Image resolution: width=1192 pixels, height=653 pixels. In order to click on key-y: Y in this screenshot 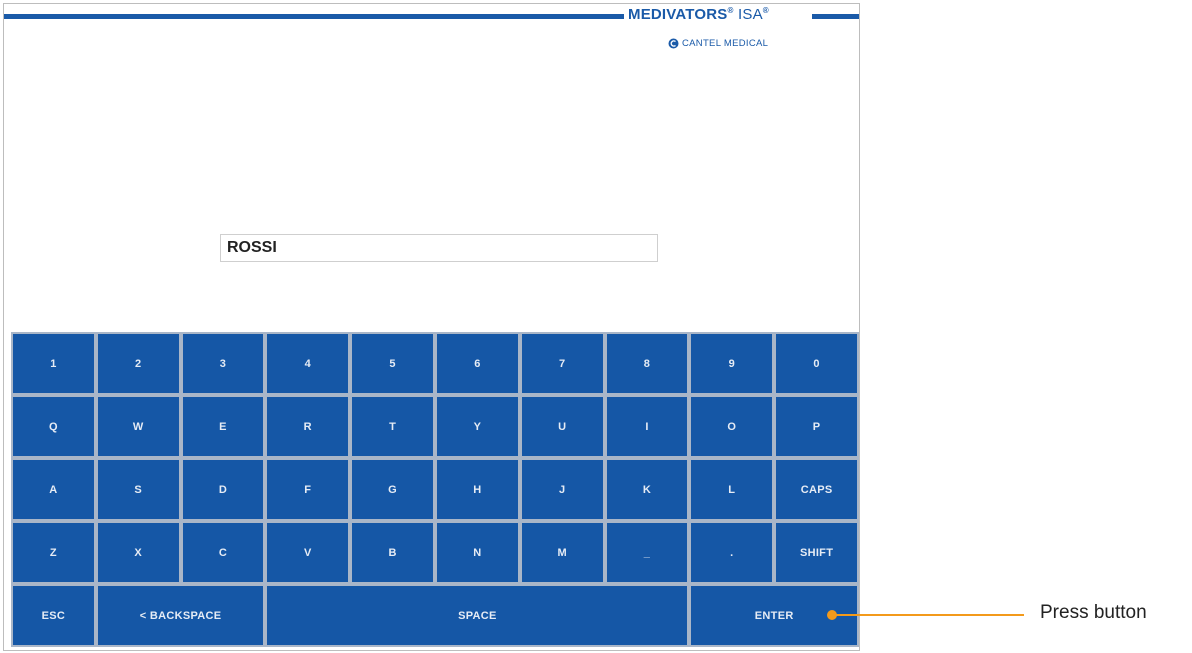, I will do `click(477, 426)`.